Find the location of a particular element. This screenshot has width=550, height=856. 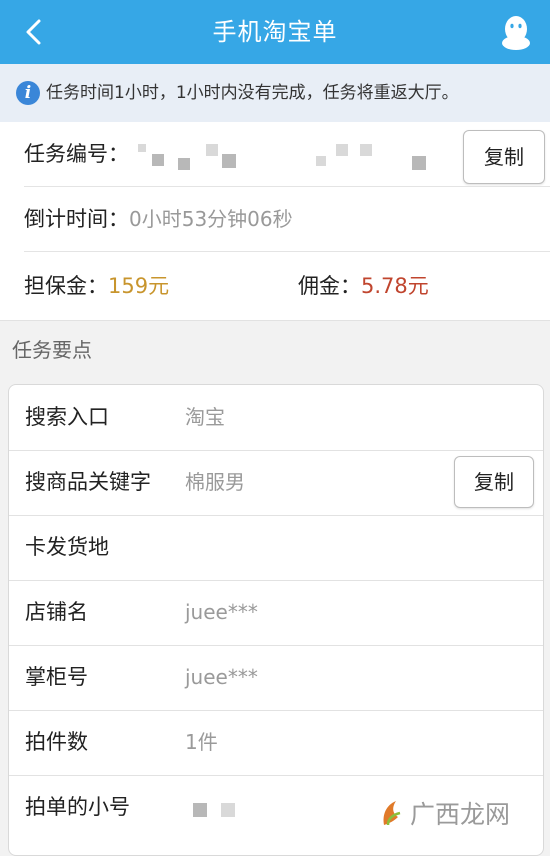

task-number-row: 任务编号： 复制 is located at coordinates (275, 154).